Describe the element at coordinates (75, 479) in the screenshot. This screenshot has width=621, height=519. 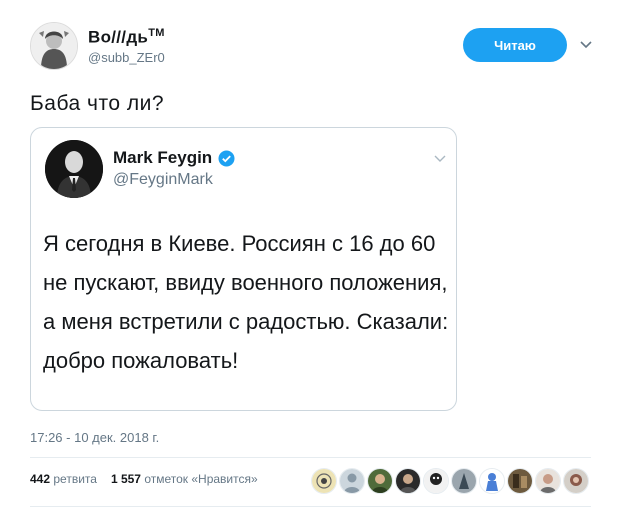
I see `retweets-label: ретвита` at that location.